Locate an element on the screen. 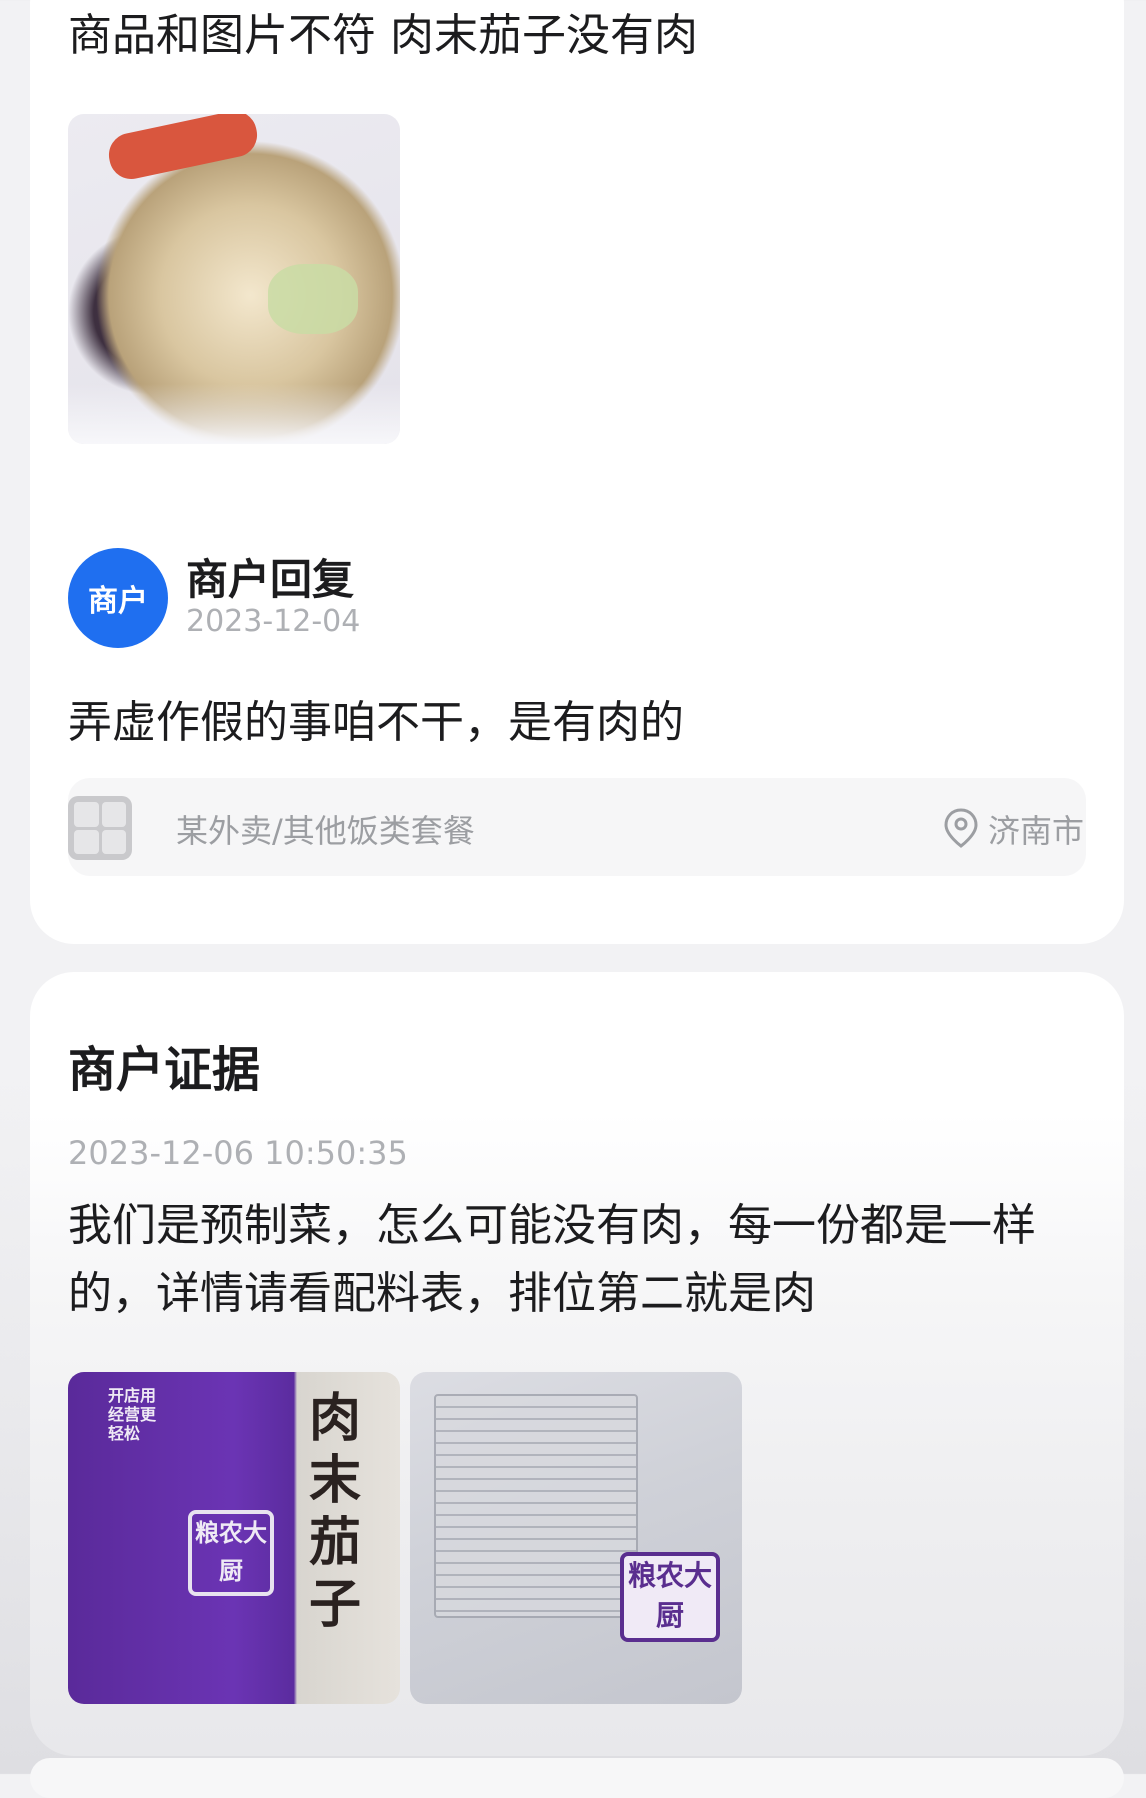 This screenshot has width=1146, height=1798. merchant-reply-title: 商户回复 is located at coordinates (270, 579).